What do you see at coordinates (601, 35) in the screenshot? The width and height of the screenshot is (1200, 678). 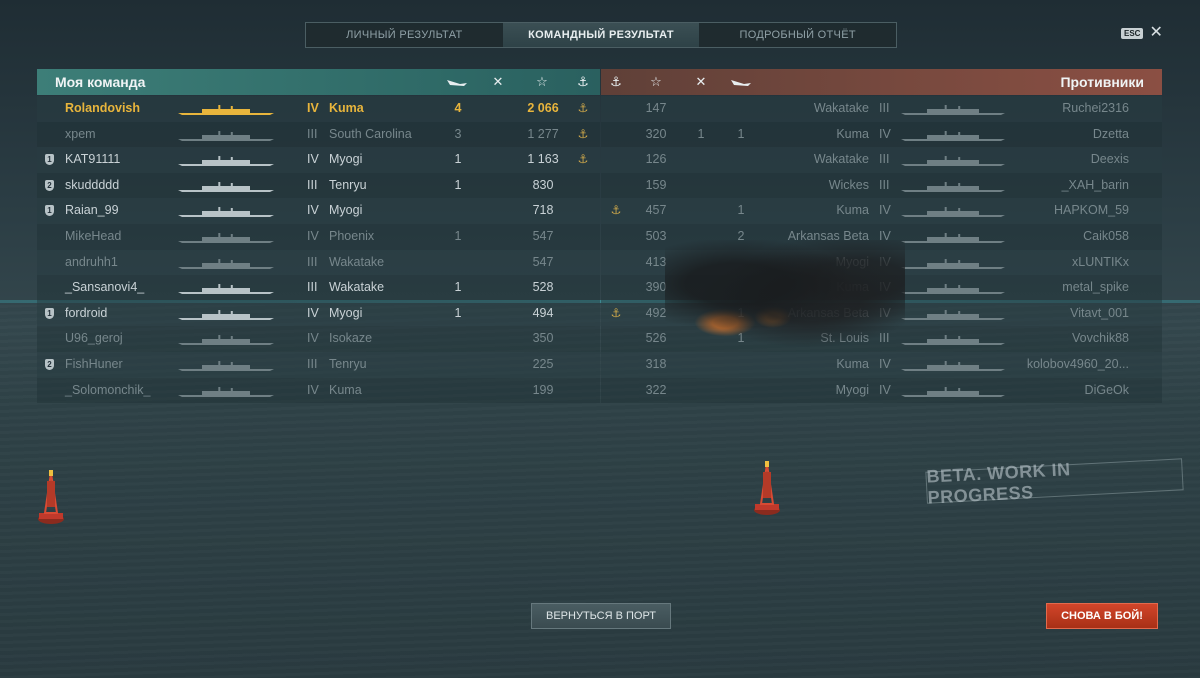 I see `tab-team-result: КОМАНДНЫЙ РЕЗУЛЬТАТ` at bounding box center [601, 35].